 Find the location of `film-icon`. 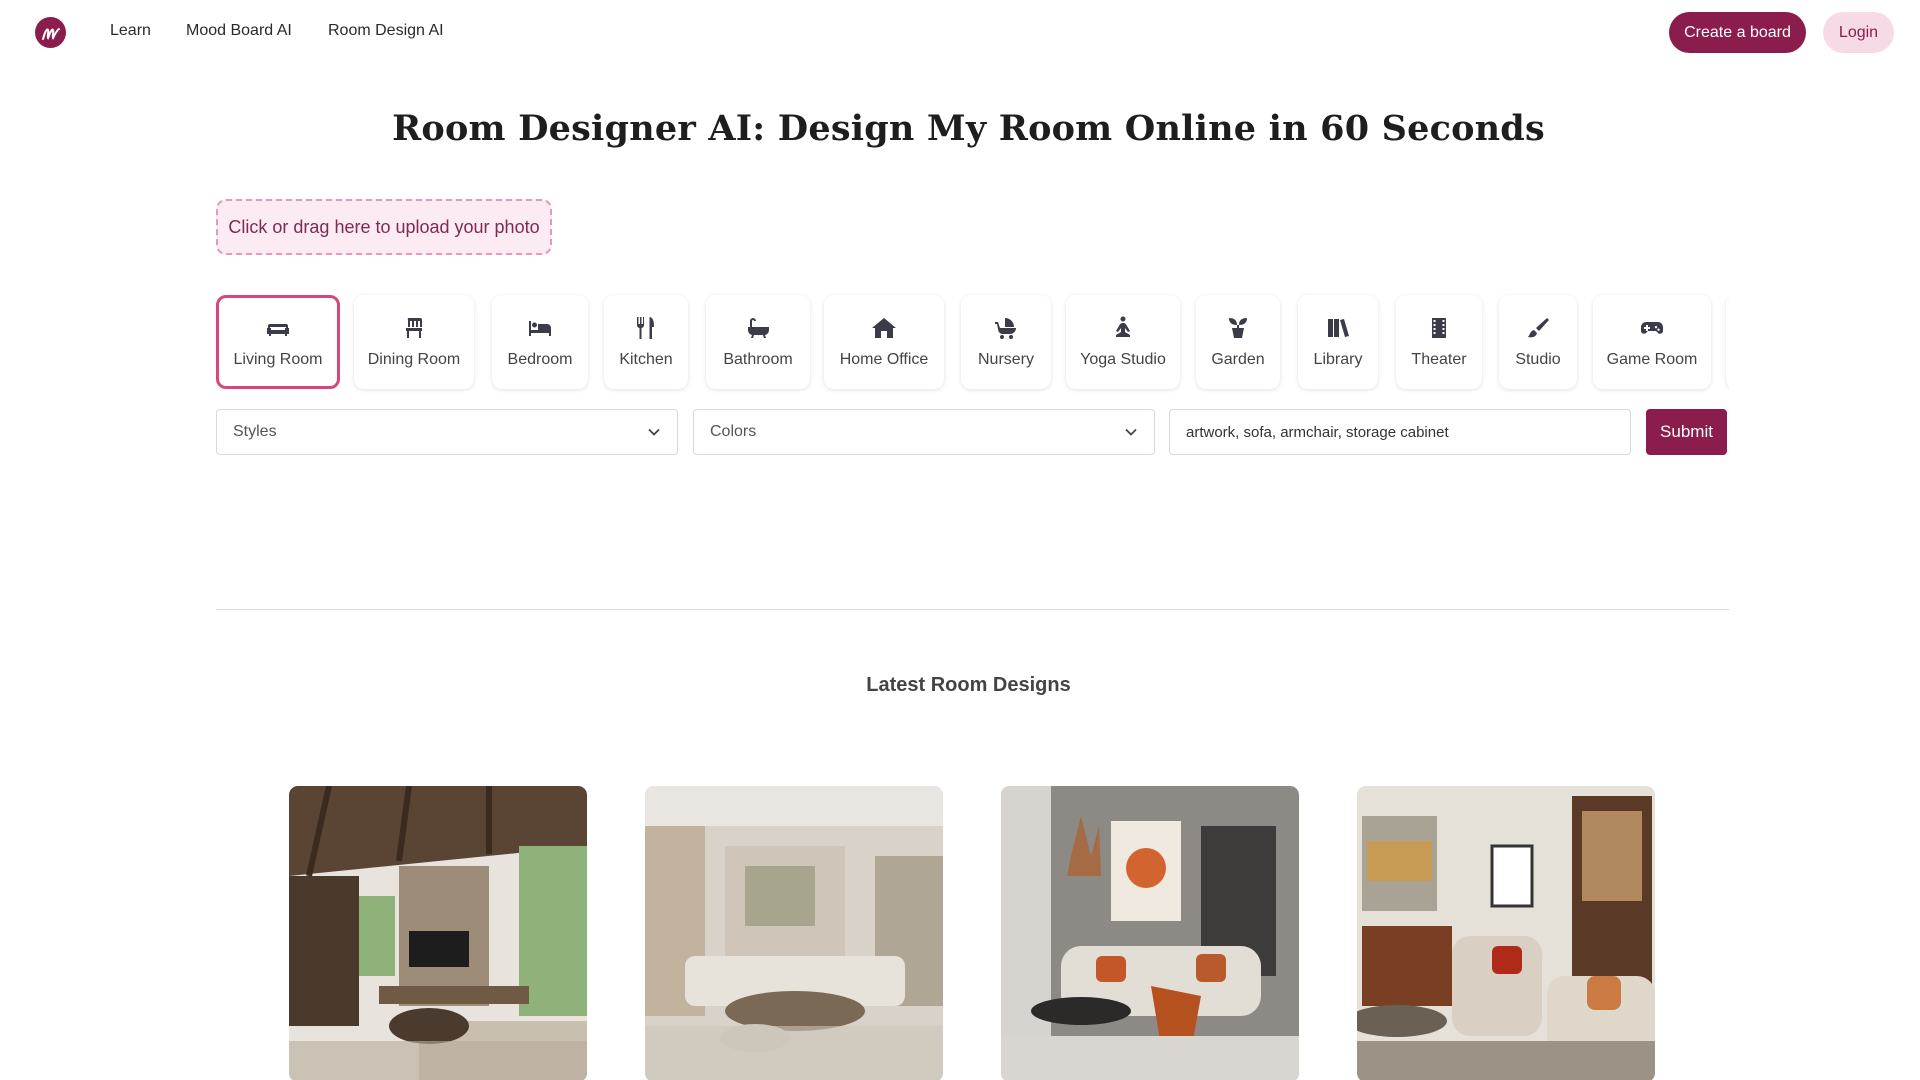

film-icon is located at coordinates (1439, 328).